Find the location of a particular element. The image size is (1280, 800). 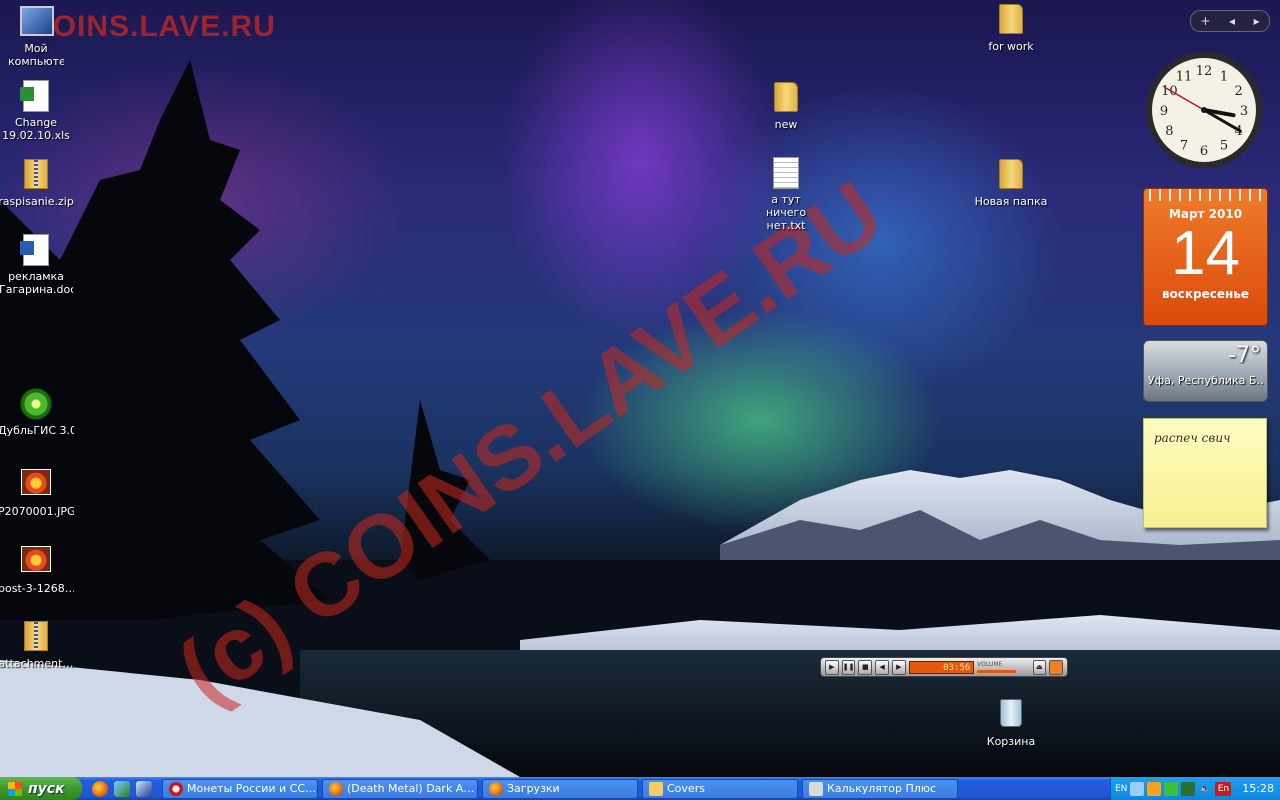

play-button: ▶ is located at coordinates (832, 667).